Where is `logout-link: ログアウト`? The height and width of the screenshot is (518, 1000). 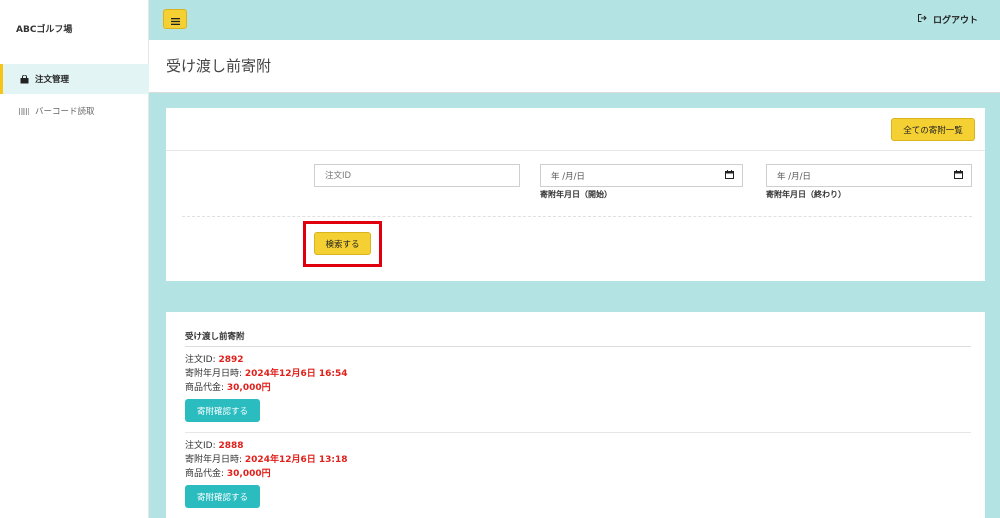 logout-link: ログアウト is located at coordinates (947, 19).